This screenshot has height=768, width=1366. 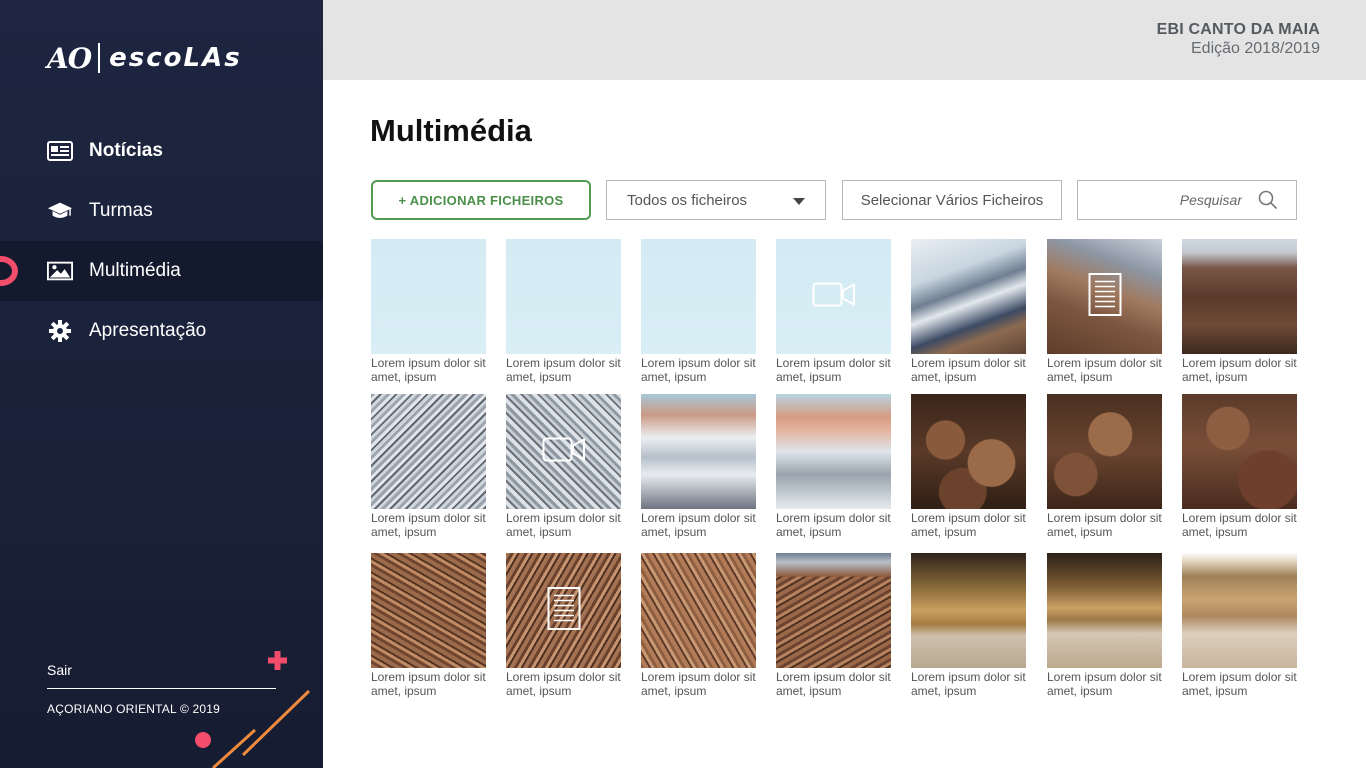 What do you see at coordinates (60, 271) in the screenshot?
I see `image-icon` at bounding box center [60, 271].